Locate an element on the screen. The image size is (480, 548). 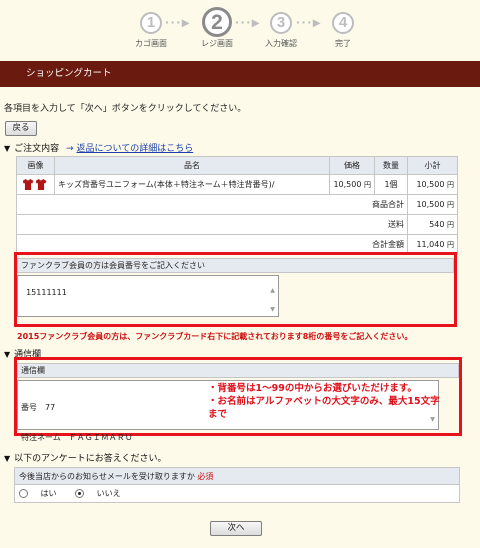
comm-note-2: ・お名前はアルファベットの大文字のみ、最大15文字 is located at coordinates (324, 401).